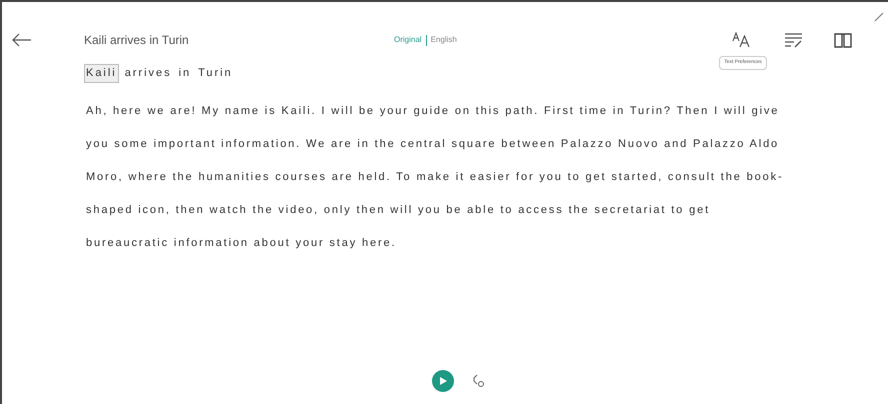  What do you see at coordinates (185, 73) in the screenshot?
I see `heading-word: in` at bounding box center [185, 73].